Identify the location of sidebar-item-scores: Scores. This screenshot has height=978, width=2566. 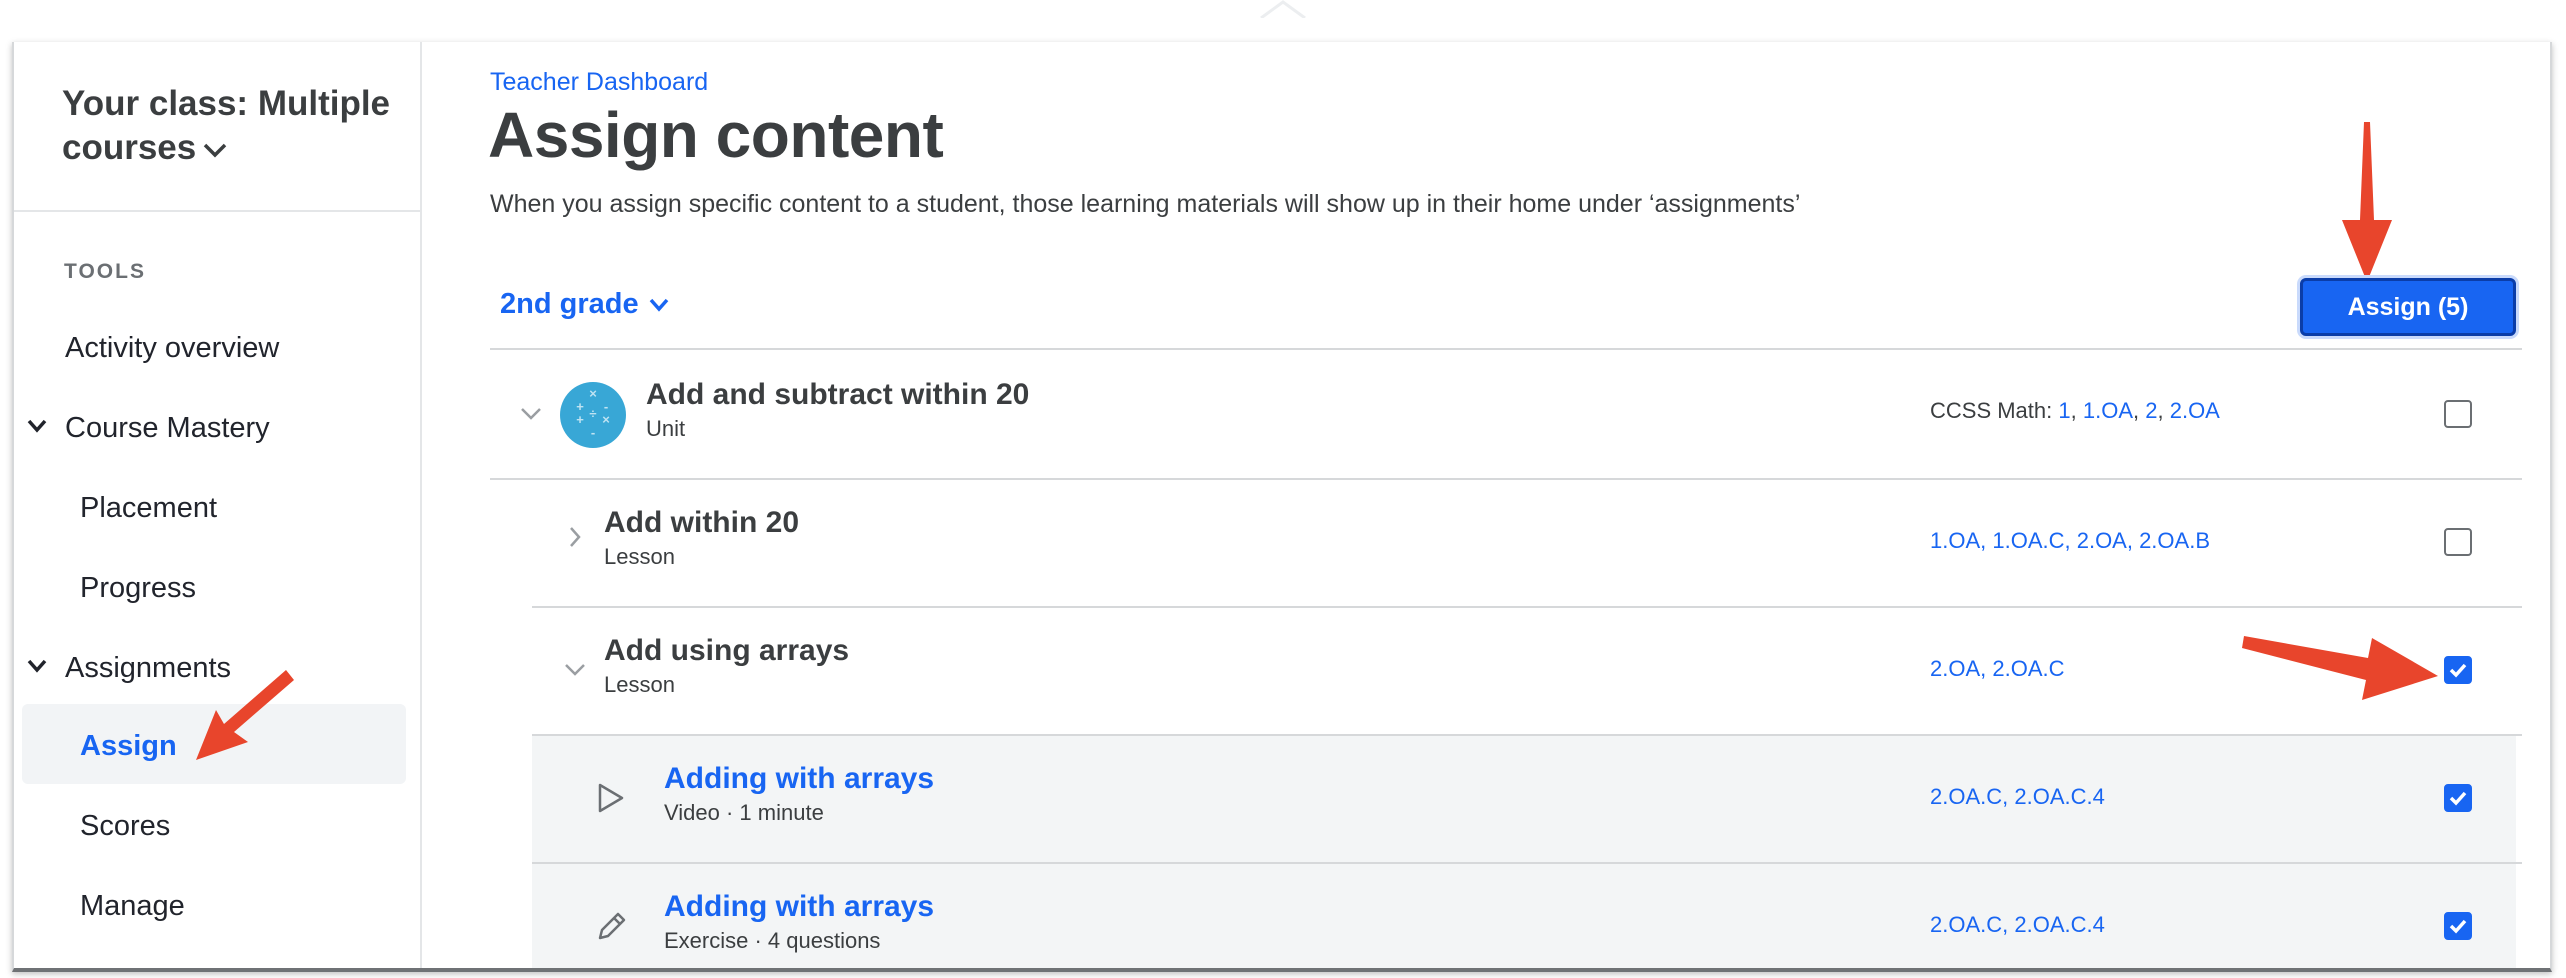
(125, 826).